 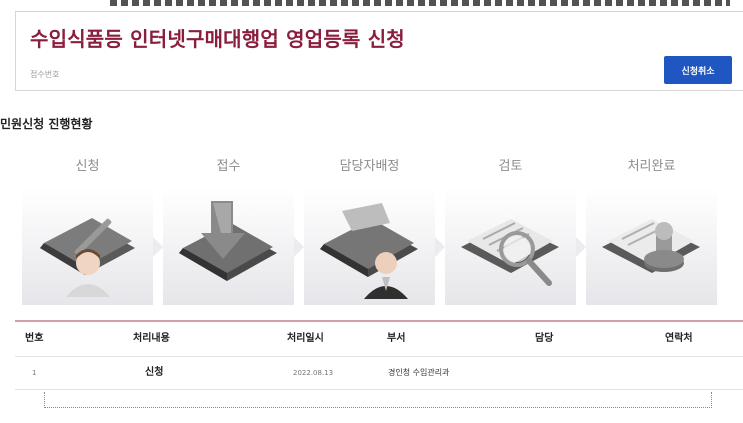 What do you see at coordinates (154, 372) in the screenshot?
I see `row-content: 신청` at bounding box center [154, 372].